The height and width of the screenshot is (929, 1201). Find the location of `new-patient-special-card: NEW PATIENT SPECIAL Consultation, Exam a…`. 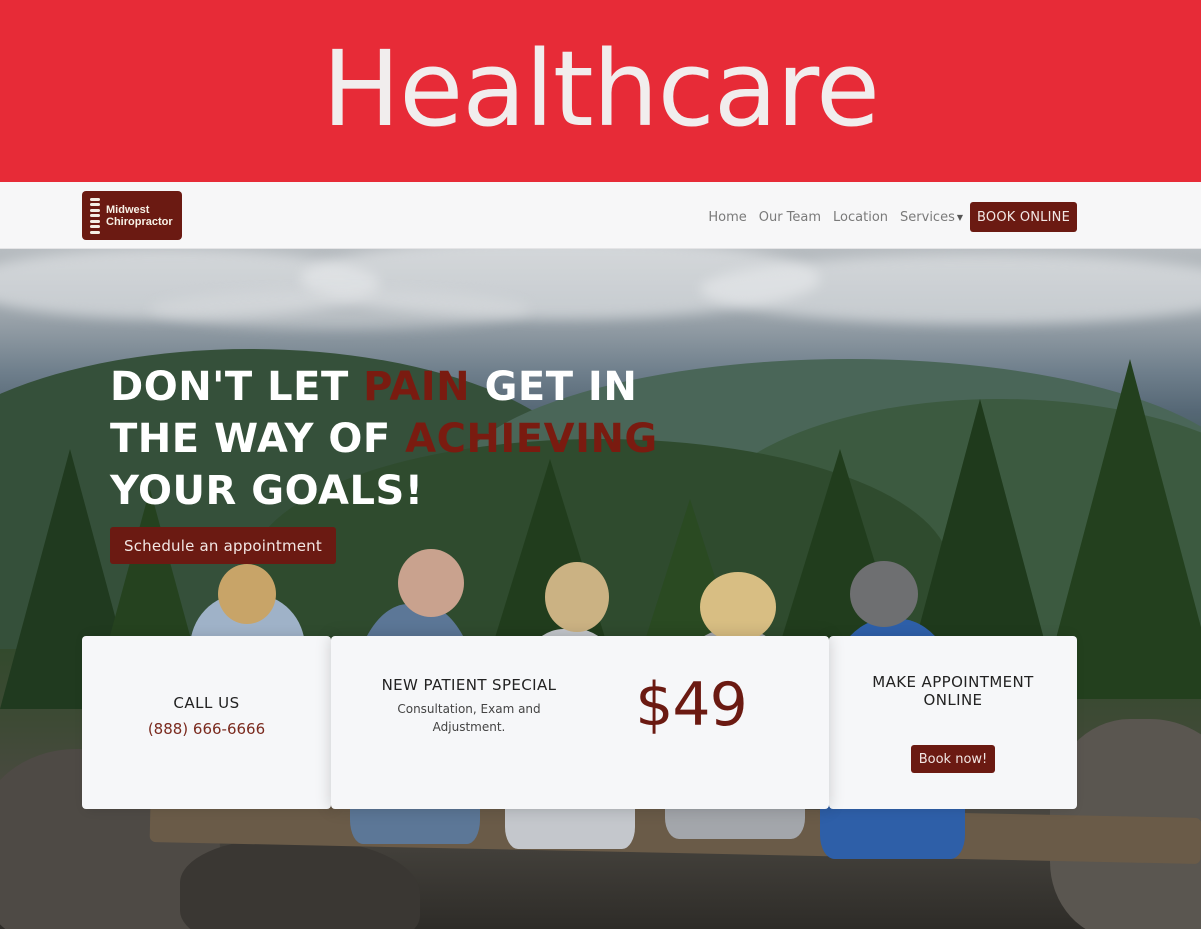

new-patient-special-card: NEW PATIENT SPECIAL Consultation, Exam a… is located at coordinates (580, 722).